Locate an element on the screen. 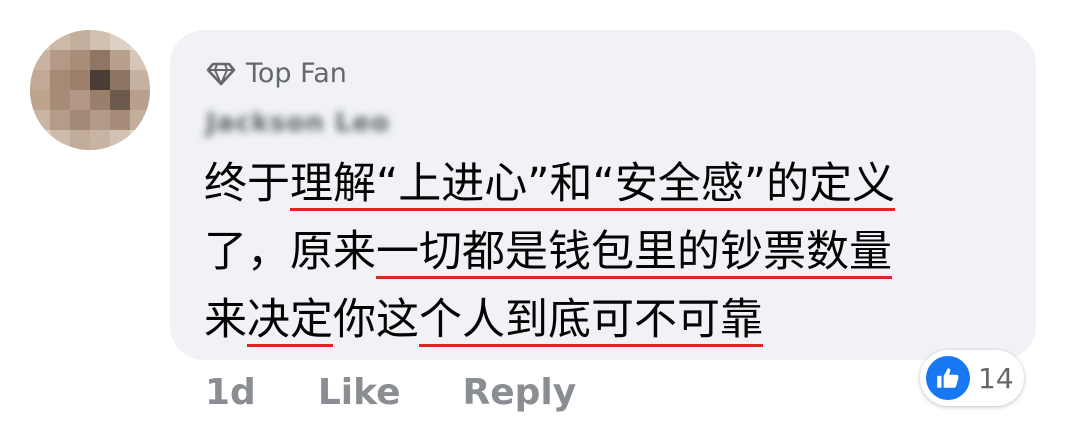 The height and width of the screenshot is (438, 1073). comment-line: 终于理解“上进心”和“安全感”的定义 is located at coordinates (604, 184).